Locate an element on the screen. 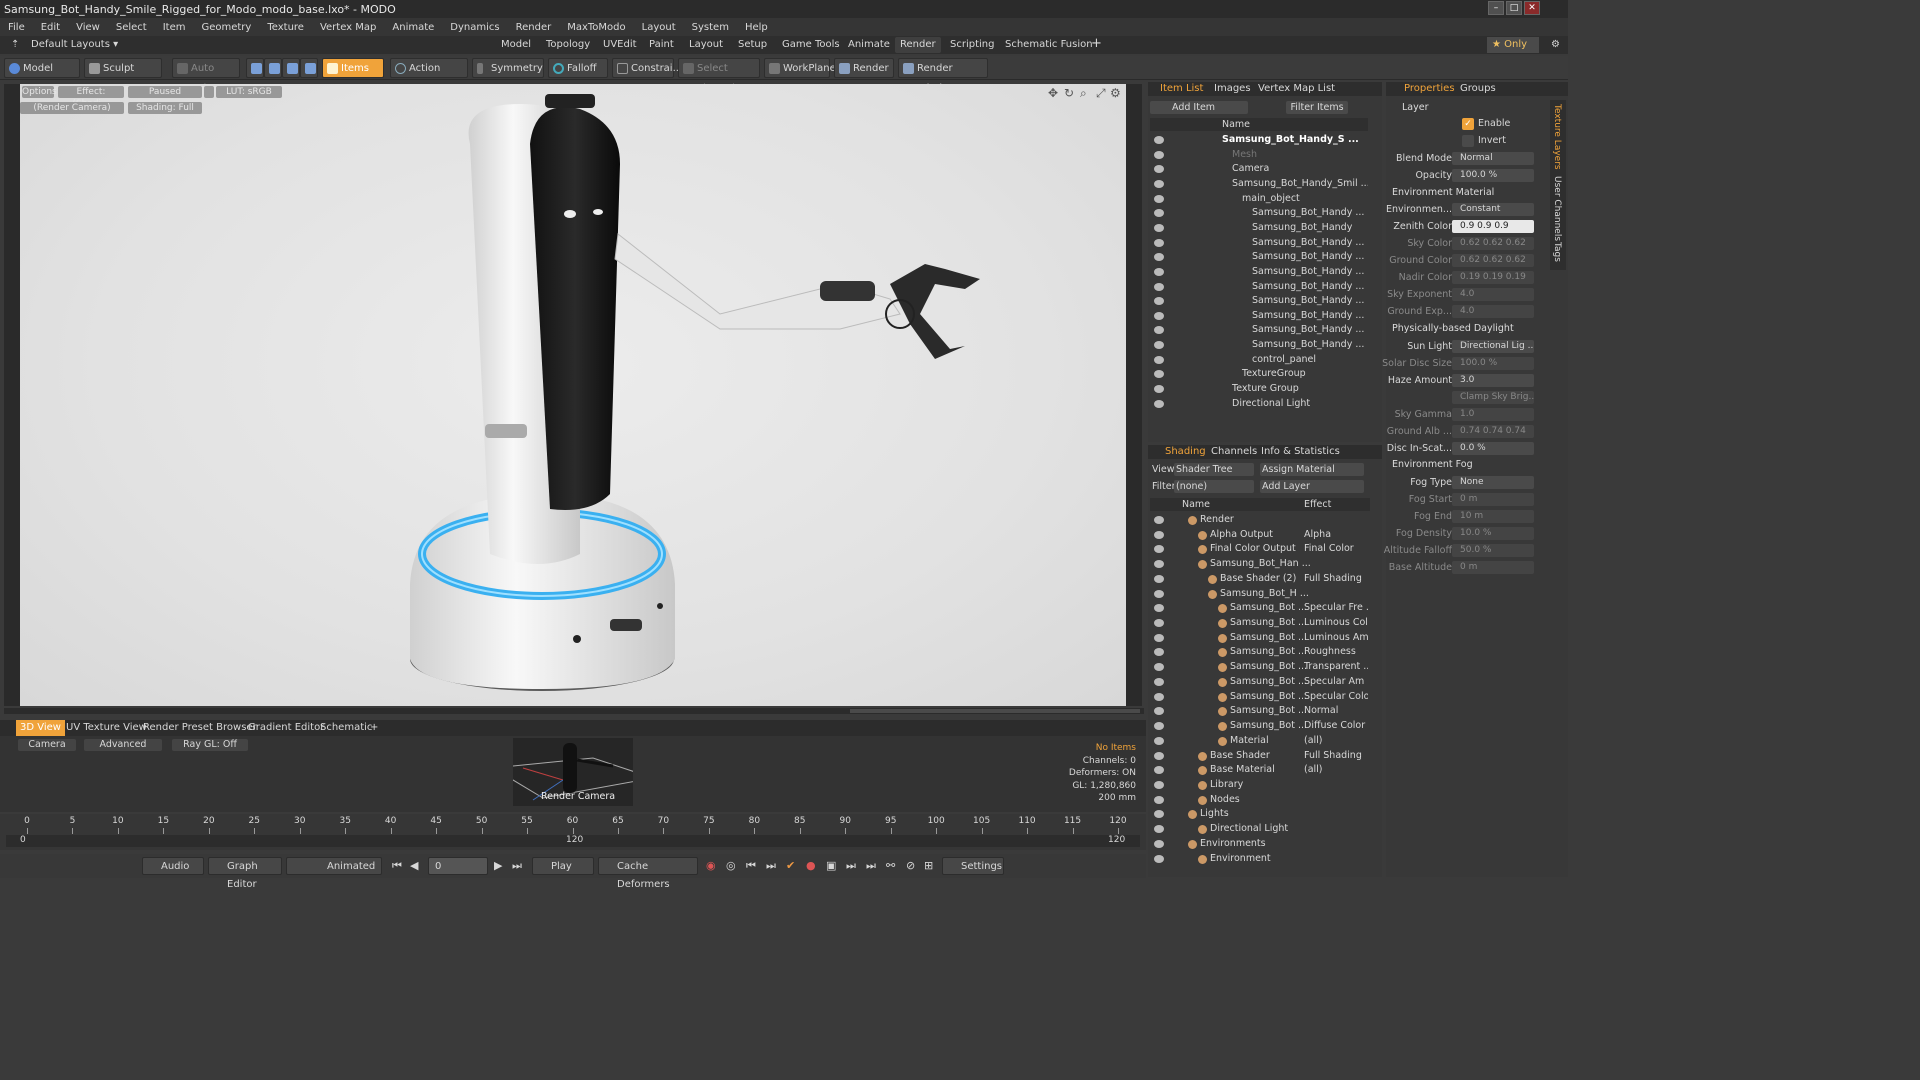  shader-row: Nodes is located at coordinates (1260, 800).